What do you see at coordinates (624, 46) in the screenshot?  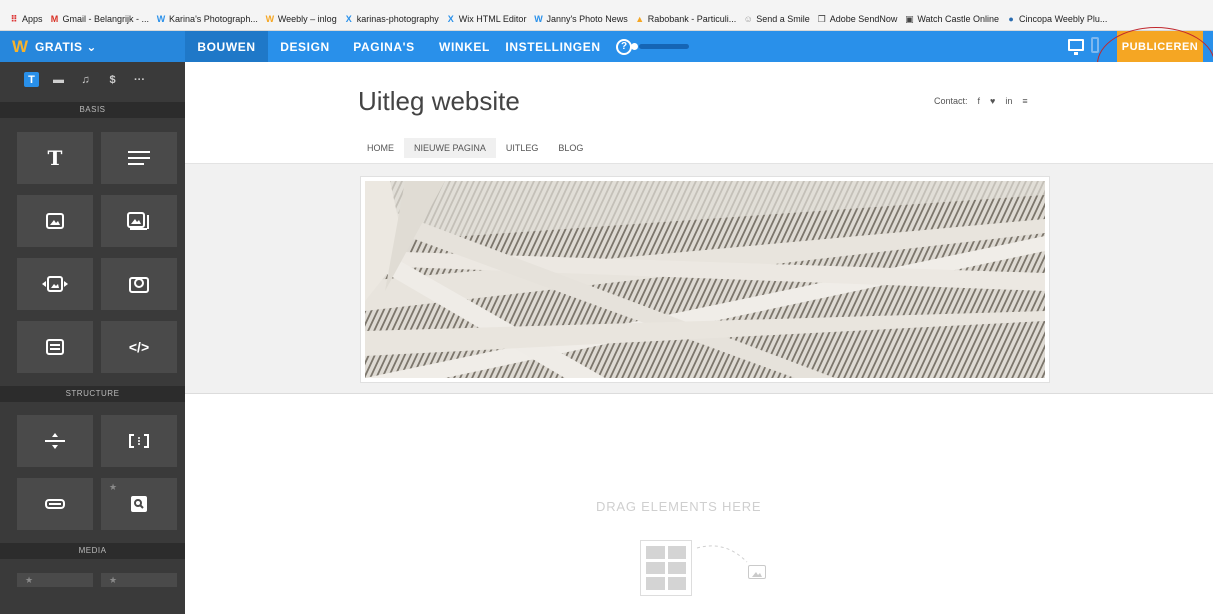 I see `help-icon: ?` at bounding box center [624, 46].